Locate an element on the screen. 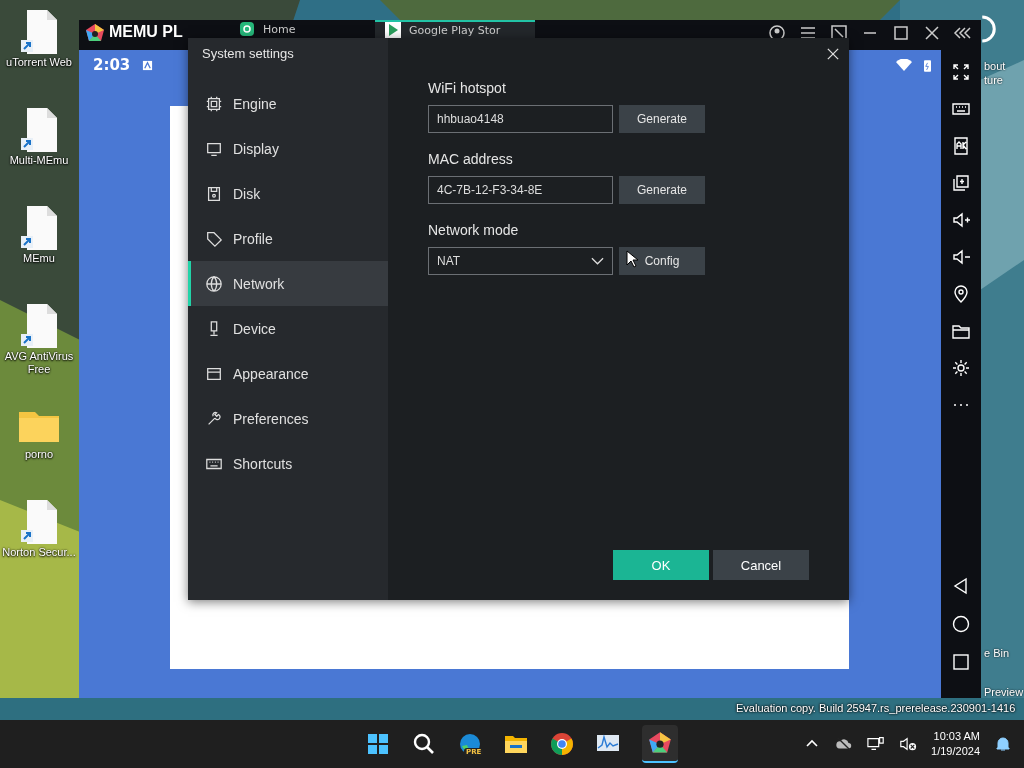  tag-icon is located at coordinates (214, 238).